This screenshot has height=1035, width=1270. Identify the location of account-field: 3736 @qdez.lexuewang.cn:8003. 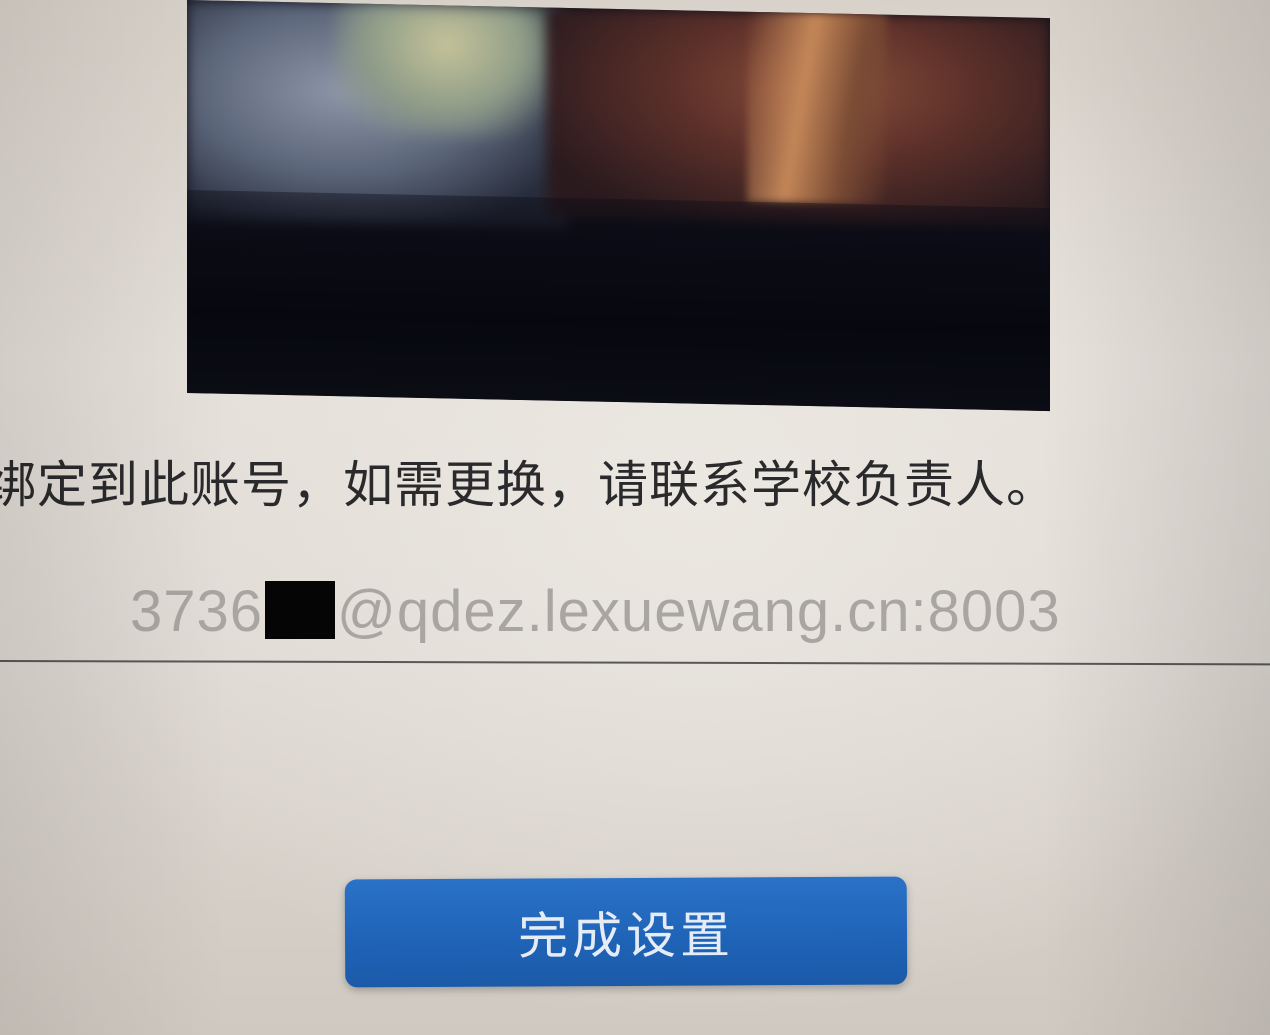
(635, 618).